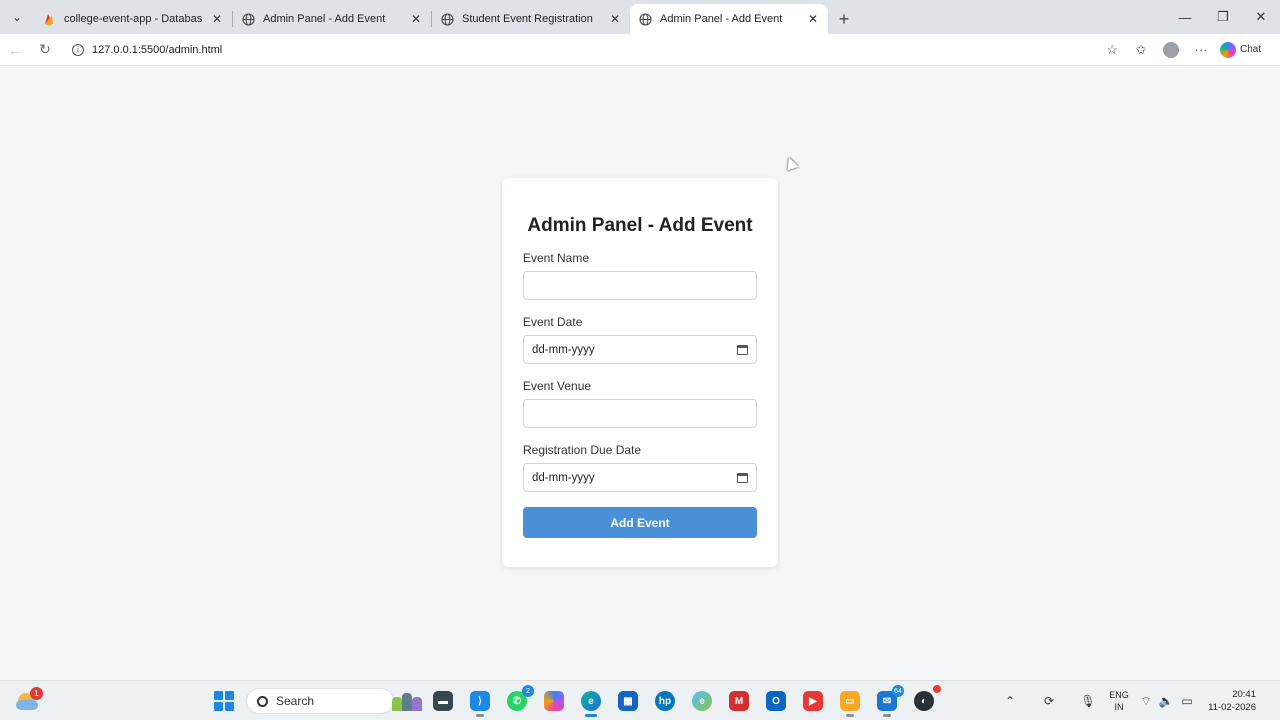 This screenshot has height=720, width=1280. Describe the element at coordinates (480, 701) in the screenshot. I see `vscode-icon: ⟩` at that location.